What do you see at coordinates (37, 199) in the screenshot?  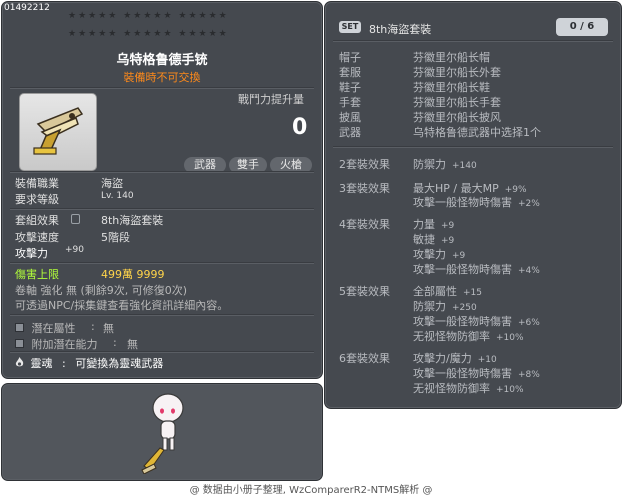 I see `level-label: 要求等級` at bounding box center [37, 199].